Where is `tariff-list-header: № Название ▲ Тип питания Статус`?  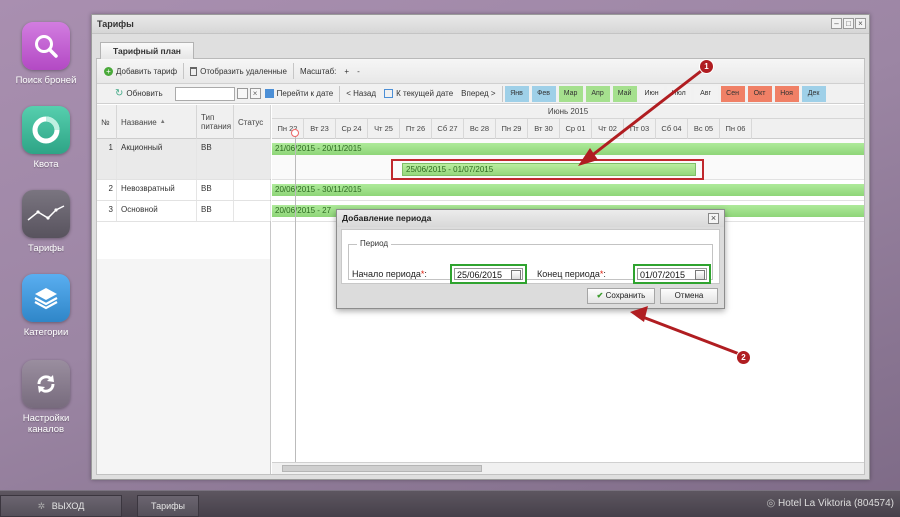
tariff-list-header: № Название ▲ Тип питания Статус is located at coordinates (184, 122).